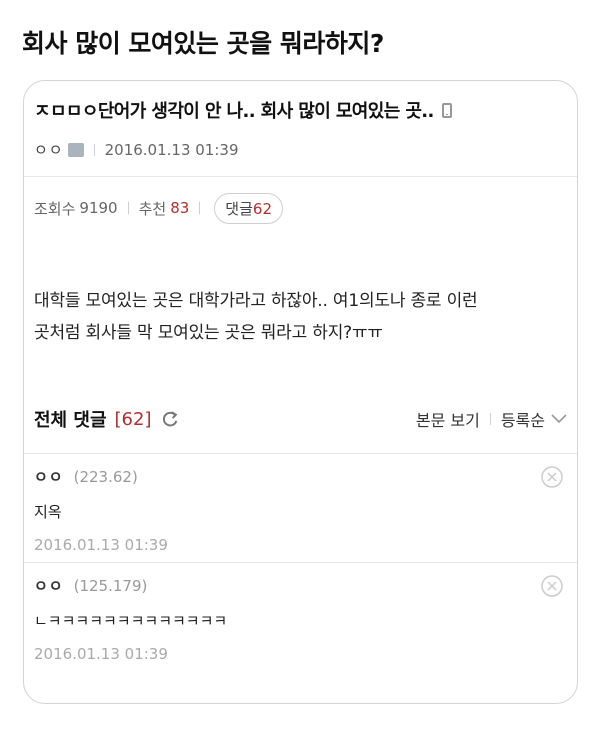 This screenshot has height=733, width=600. I want to click on comment-count: 62, so click(262, 208).